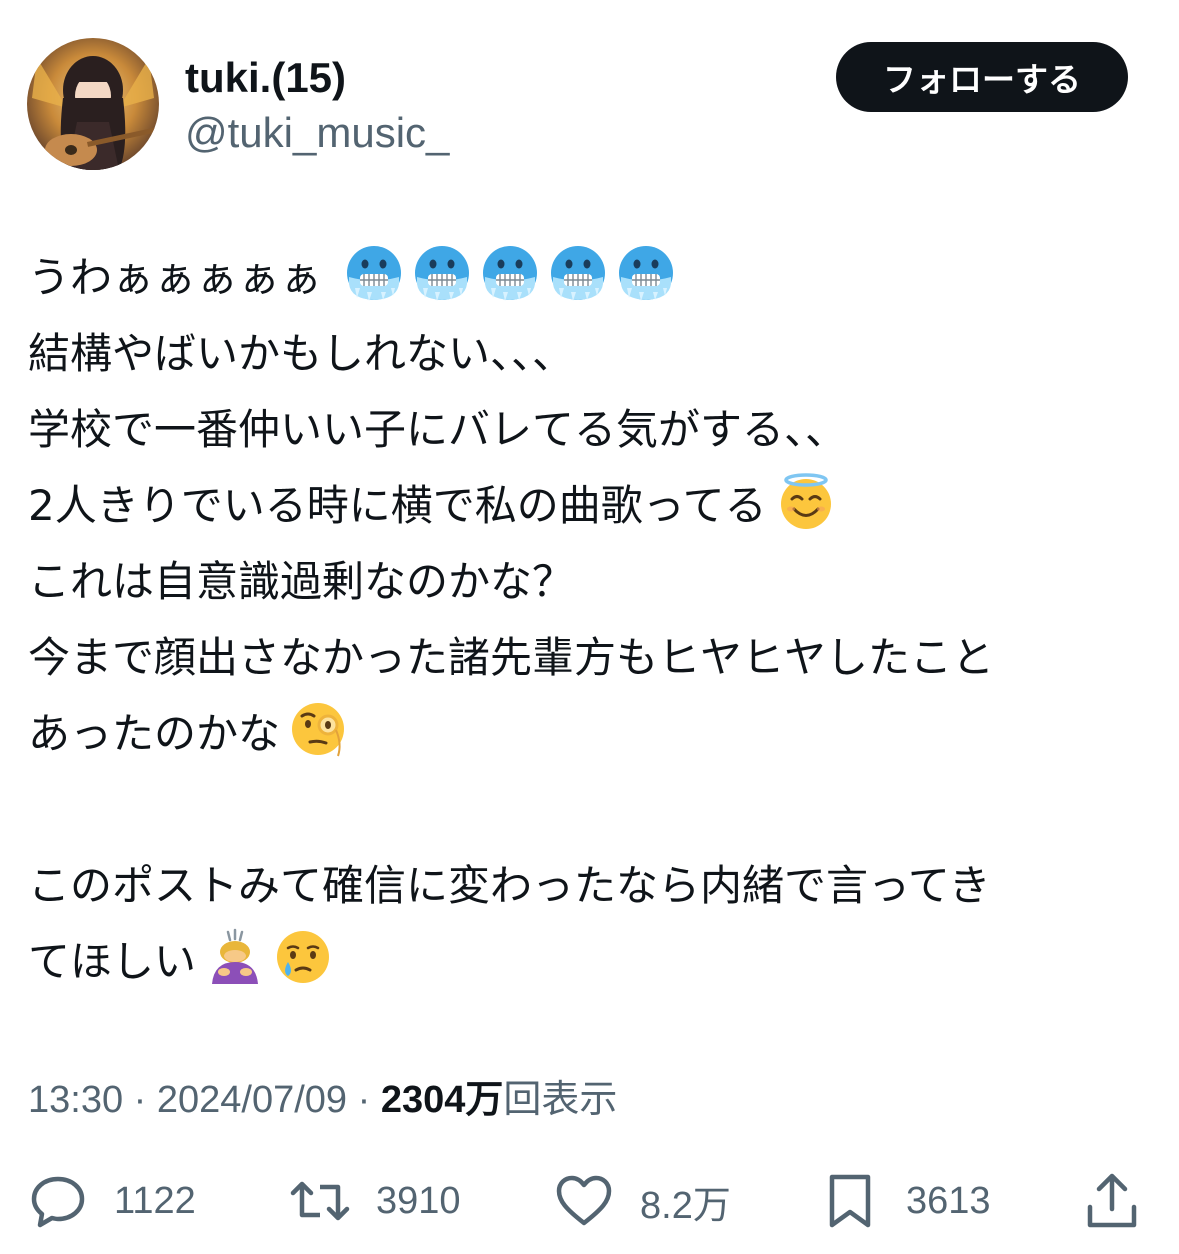 The width and height of the screenshot is (1179, 1254). I want to click on repost-icon, so click(320, 1201).